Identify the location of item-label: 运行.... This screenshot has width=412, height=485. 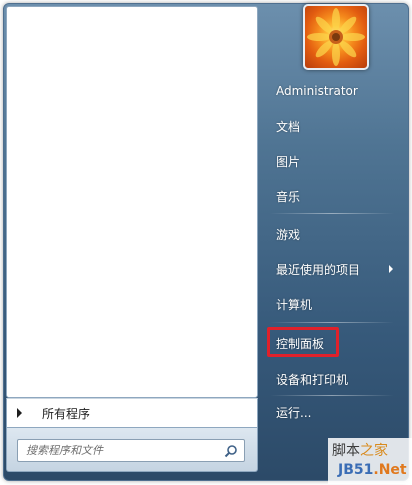
(294, 412).